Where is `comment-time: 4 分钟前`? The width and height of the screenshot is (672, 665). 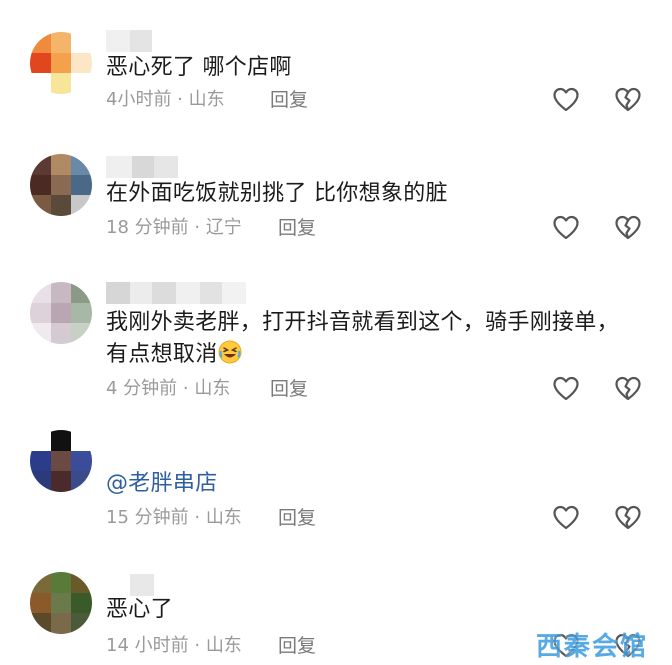 comment-time: 4 分钟前 is located at coordinates (142, 388).